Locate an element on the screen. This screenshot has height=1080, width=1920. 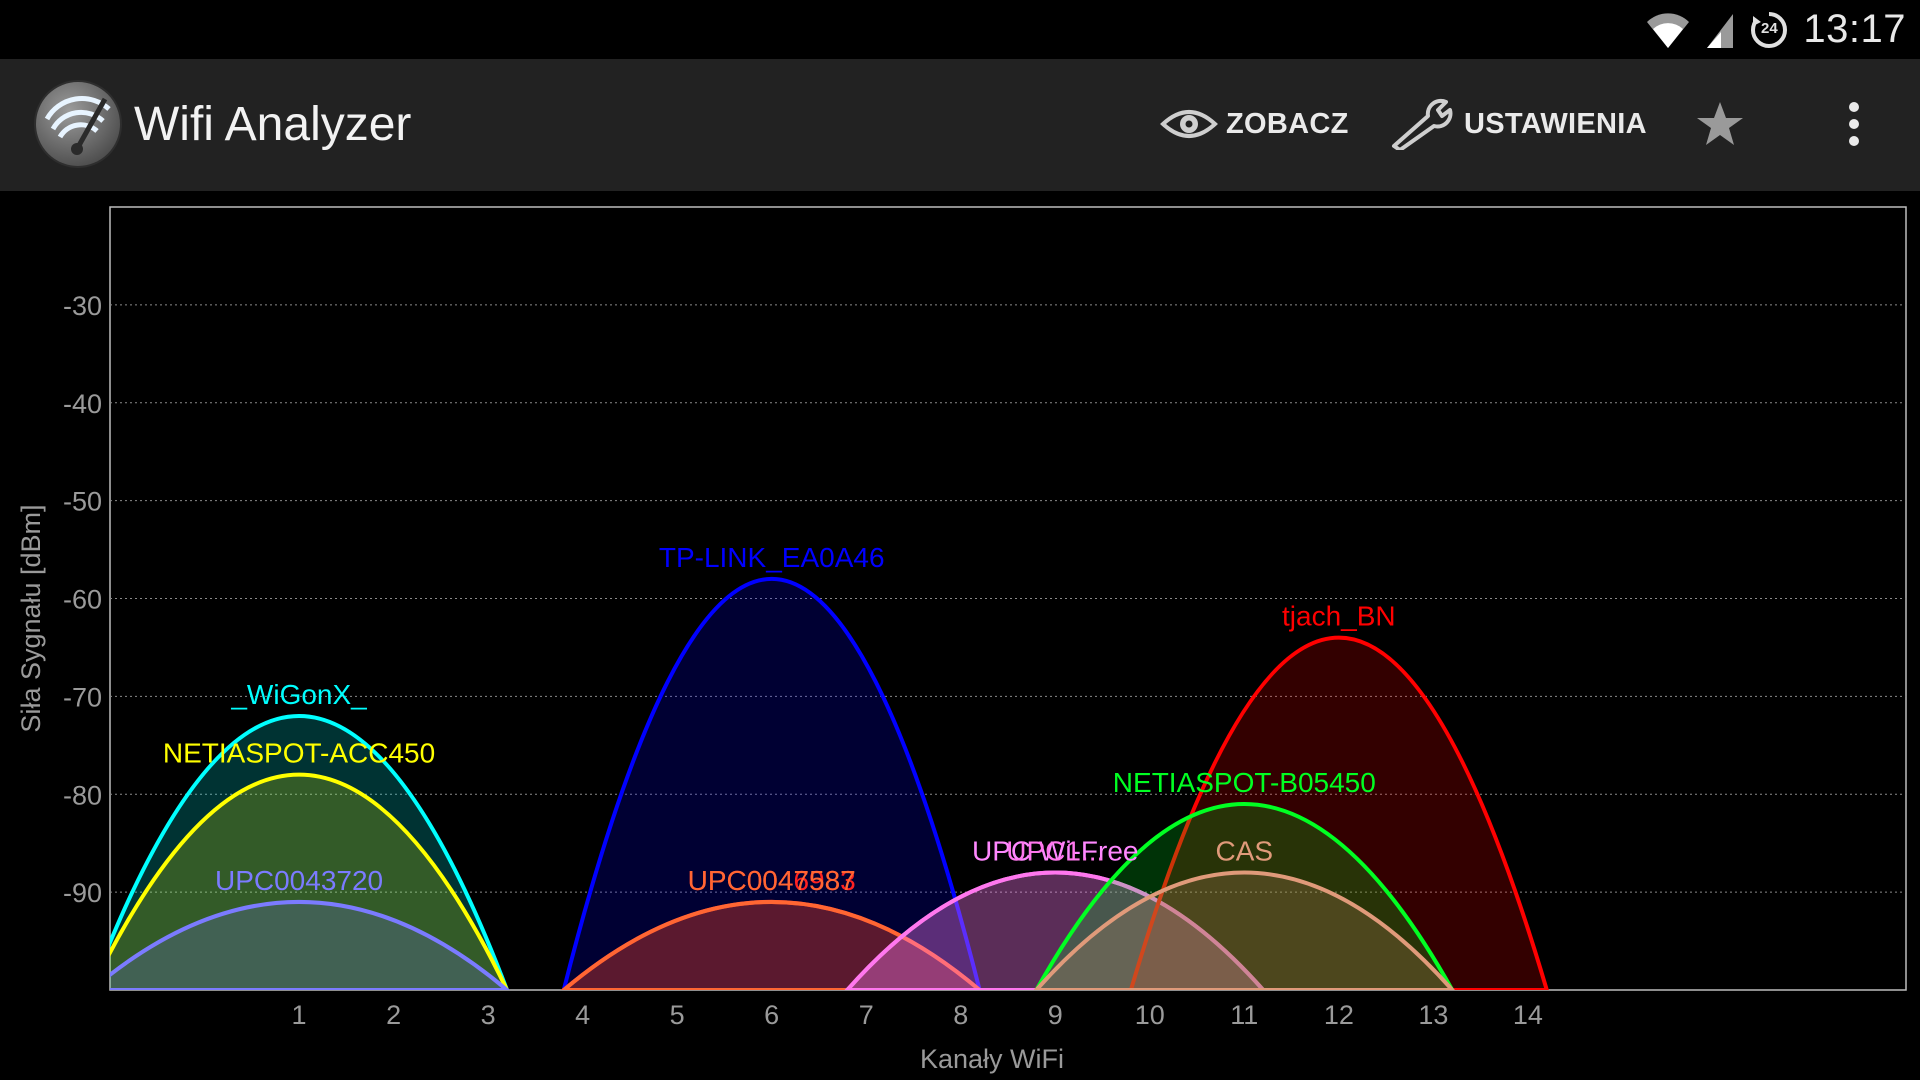
x-tick-label: 1 is located at coordinates (299, 1015).